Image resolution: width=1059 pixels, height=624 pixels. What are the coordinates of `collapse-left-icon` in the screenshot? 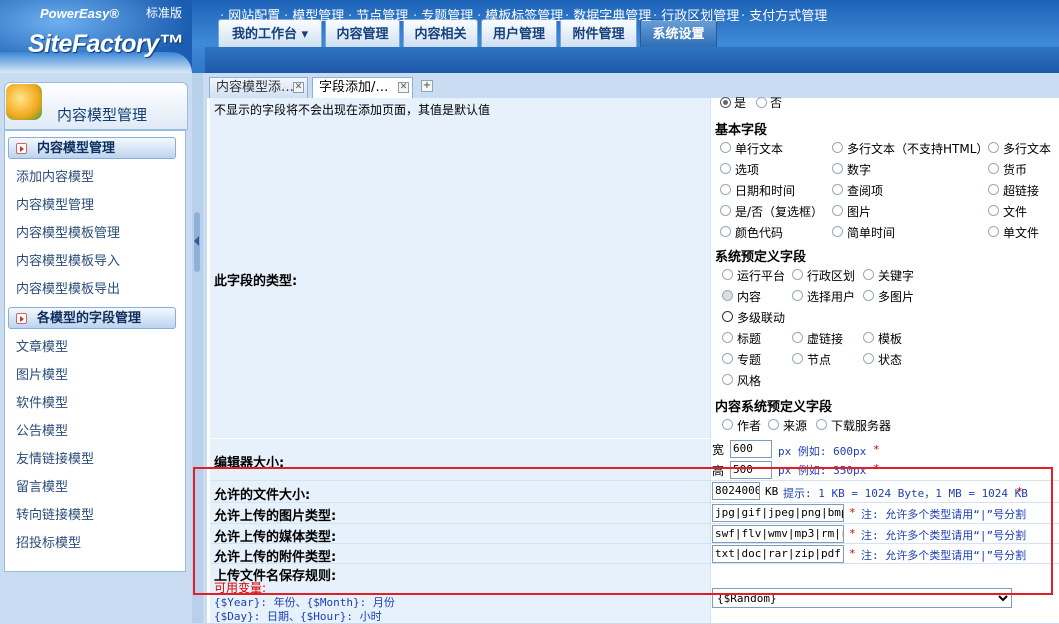 It's located at (196, 241).